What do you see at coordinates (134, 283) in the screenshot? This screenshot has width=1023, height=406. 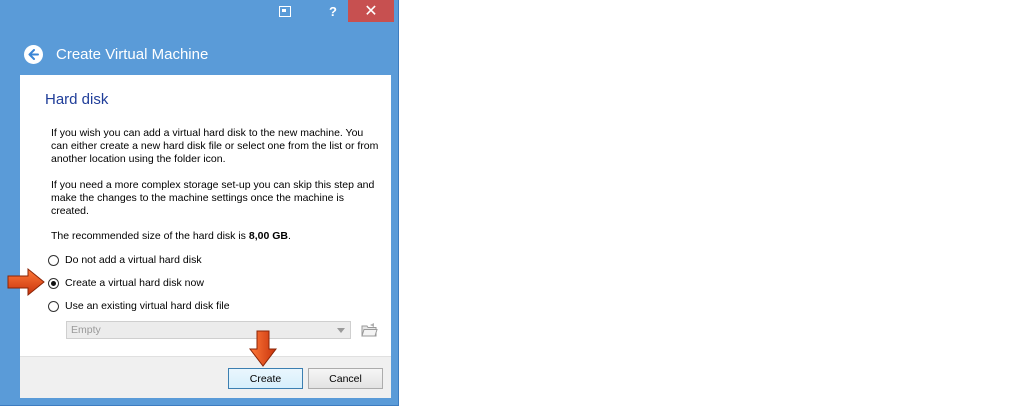 I see `radio-label: Create a virtual hard disk now` at bounding box center [134, 283].